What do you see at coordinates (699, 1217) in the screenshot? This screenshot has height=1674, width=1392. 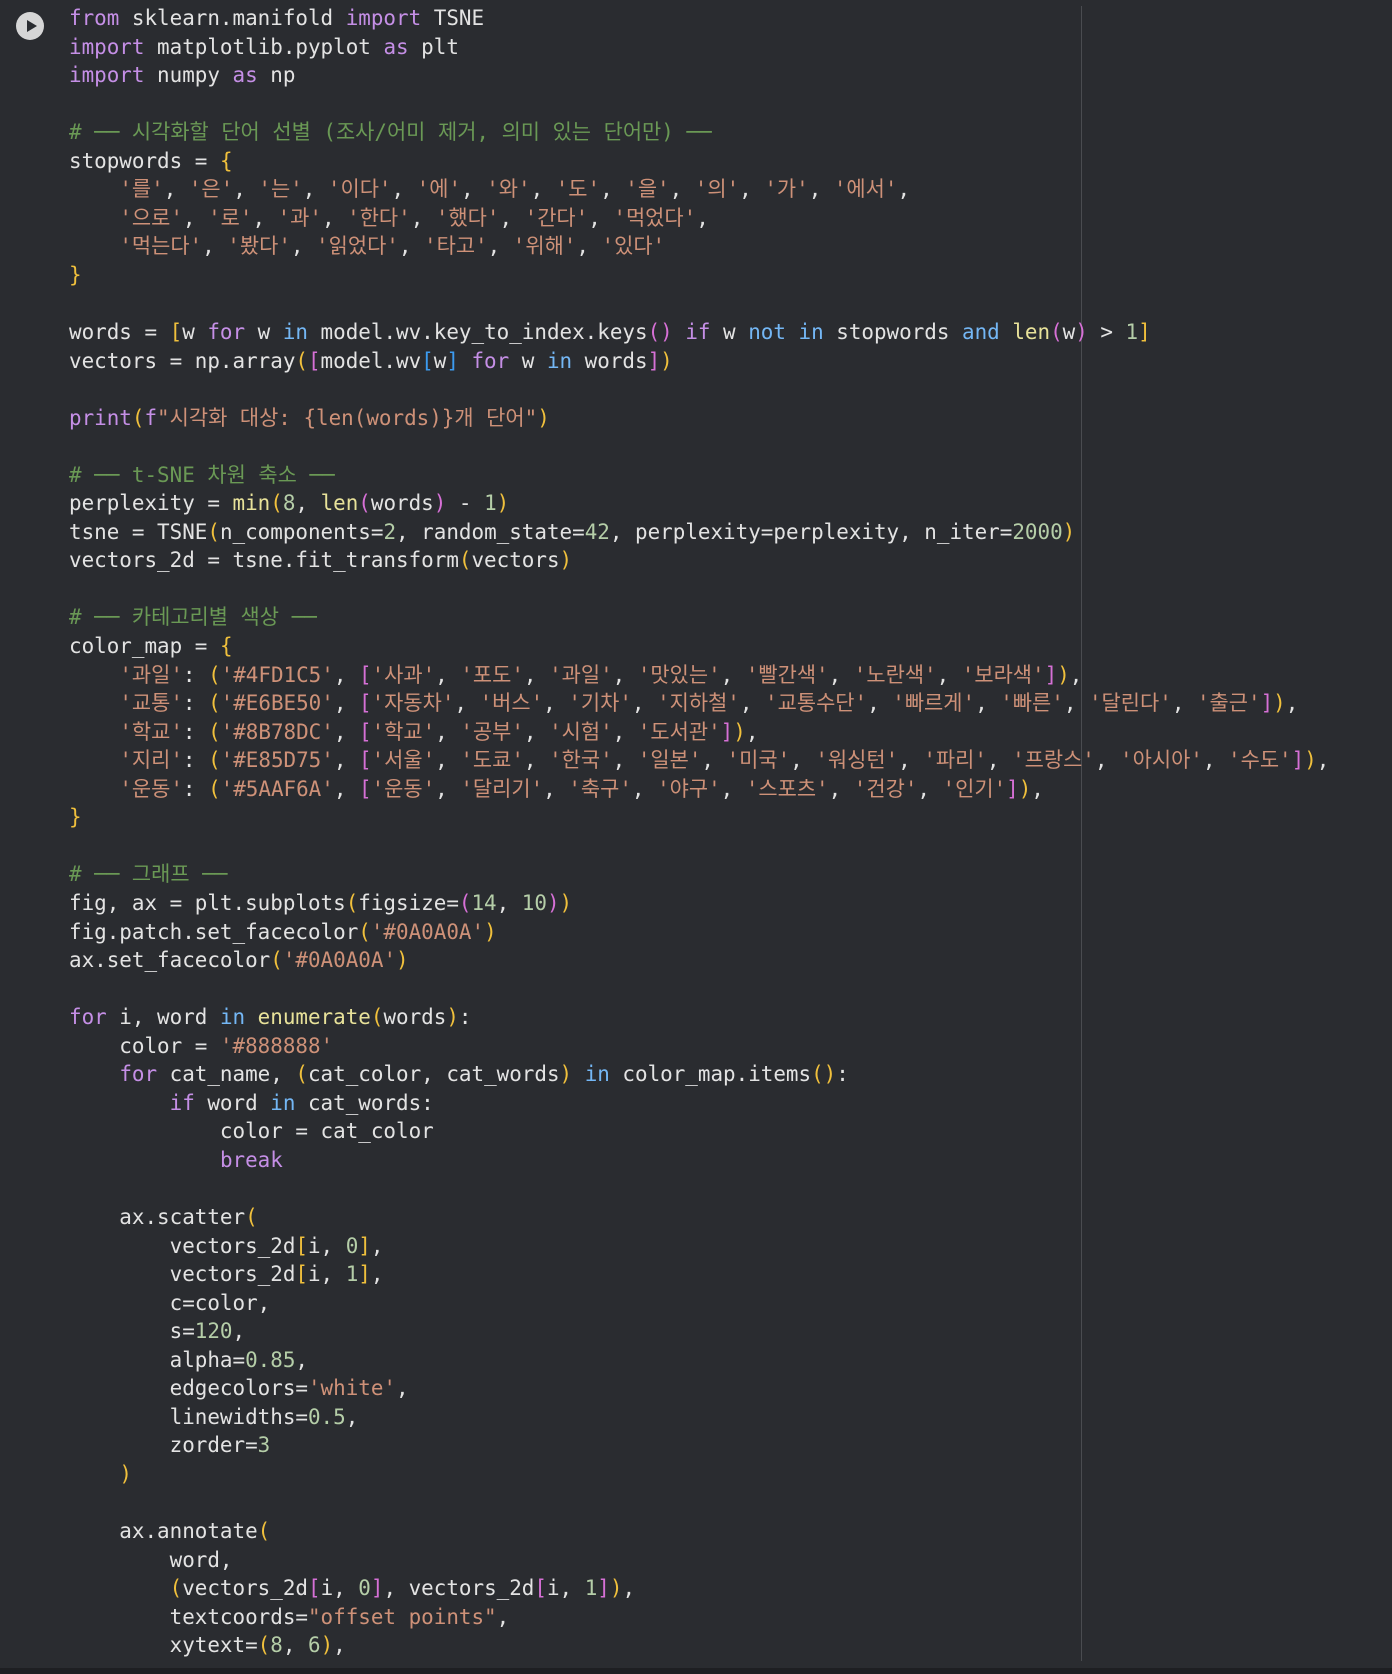 I see `code-line: ax.scatter(` at bounding box center [699, 1217].